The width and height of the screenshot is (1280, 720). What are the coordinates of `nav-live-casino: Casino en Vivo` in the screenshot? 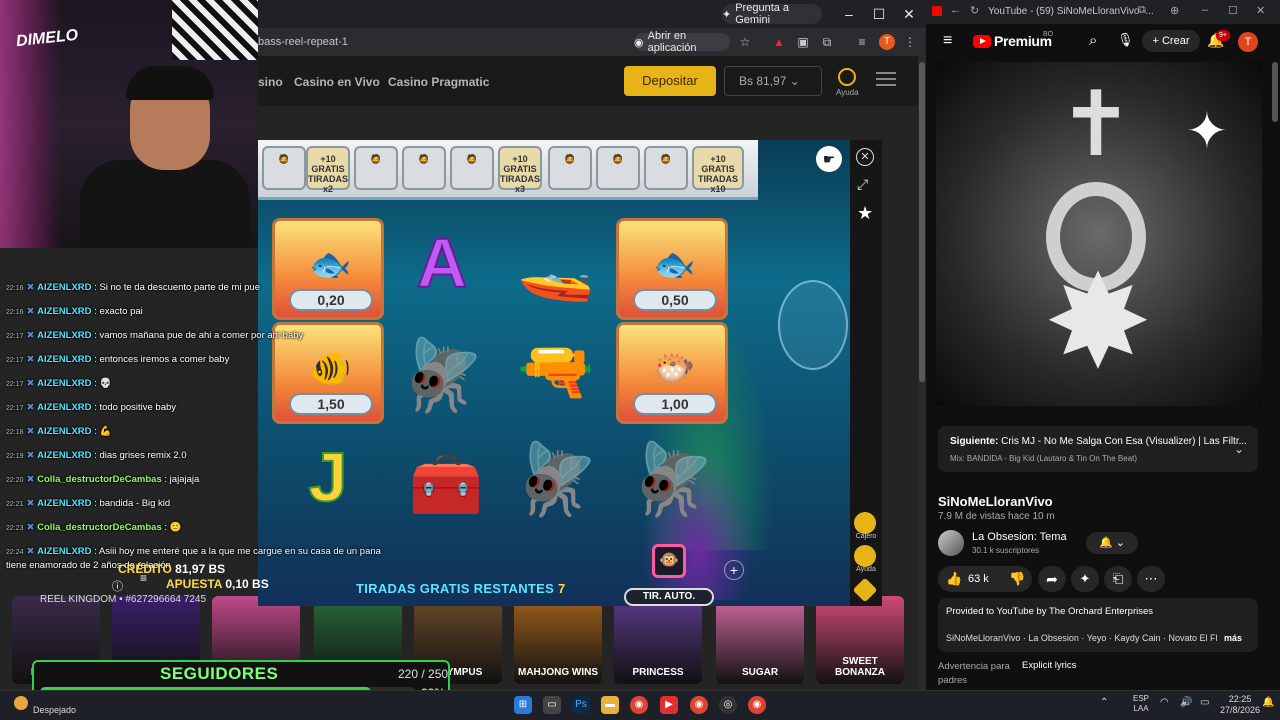 It's located at (337, 82).